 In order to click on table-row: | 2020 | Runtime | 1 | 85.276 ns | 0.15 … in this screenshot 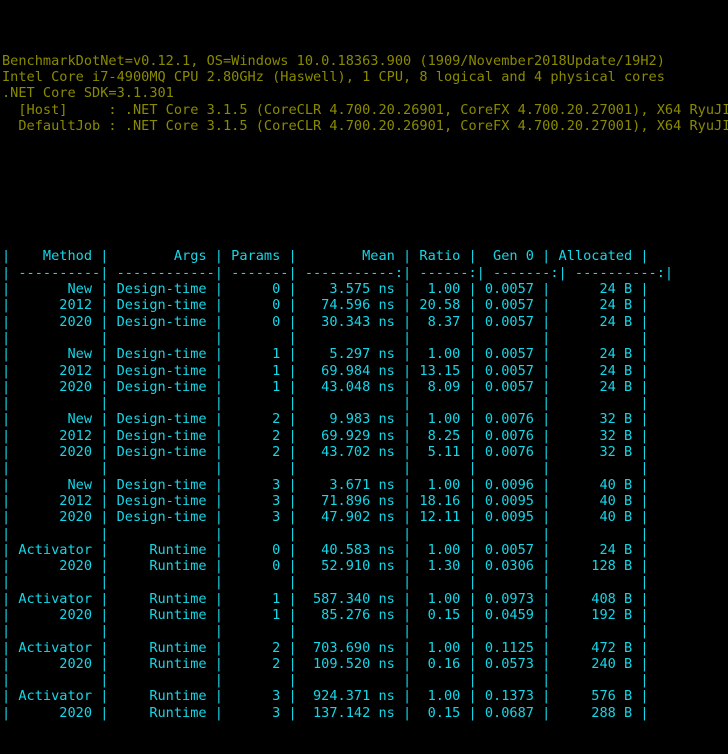, I will do `click(325, 614)`.